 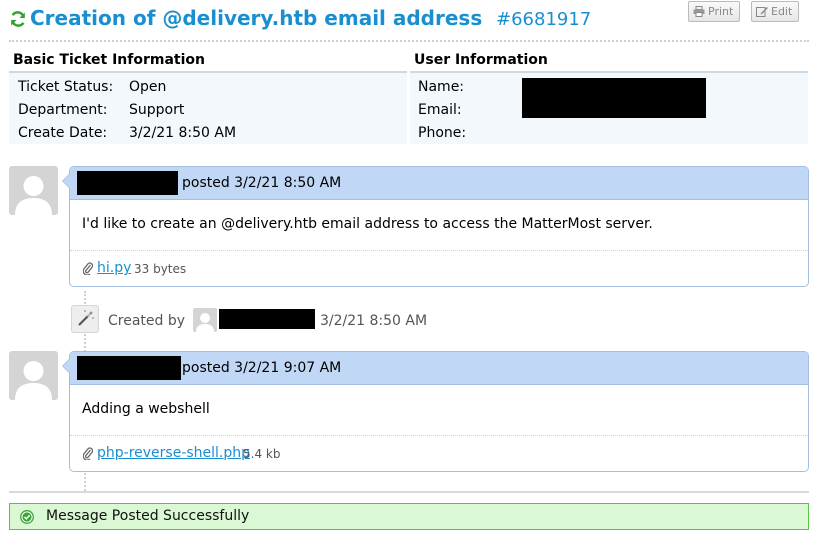 What do you see at coordinates (147, 321) in the screenshot?
I see `event-created-by: Created by` at bounding box center [147, 321].